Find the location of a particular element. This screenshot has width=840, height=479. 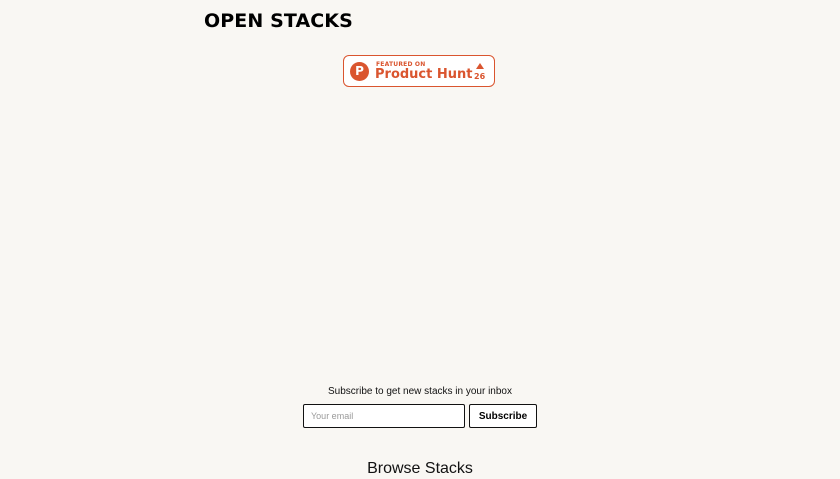

upvote-count: 26 is located at coordinates (480, 76).